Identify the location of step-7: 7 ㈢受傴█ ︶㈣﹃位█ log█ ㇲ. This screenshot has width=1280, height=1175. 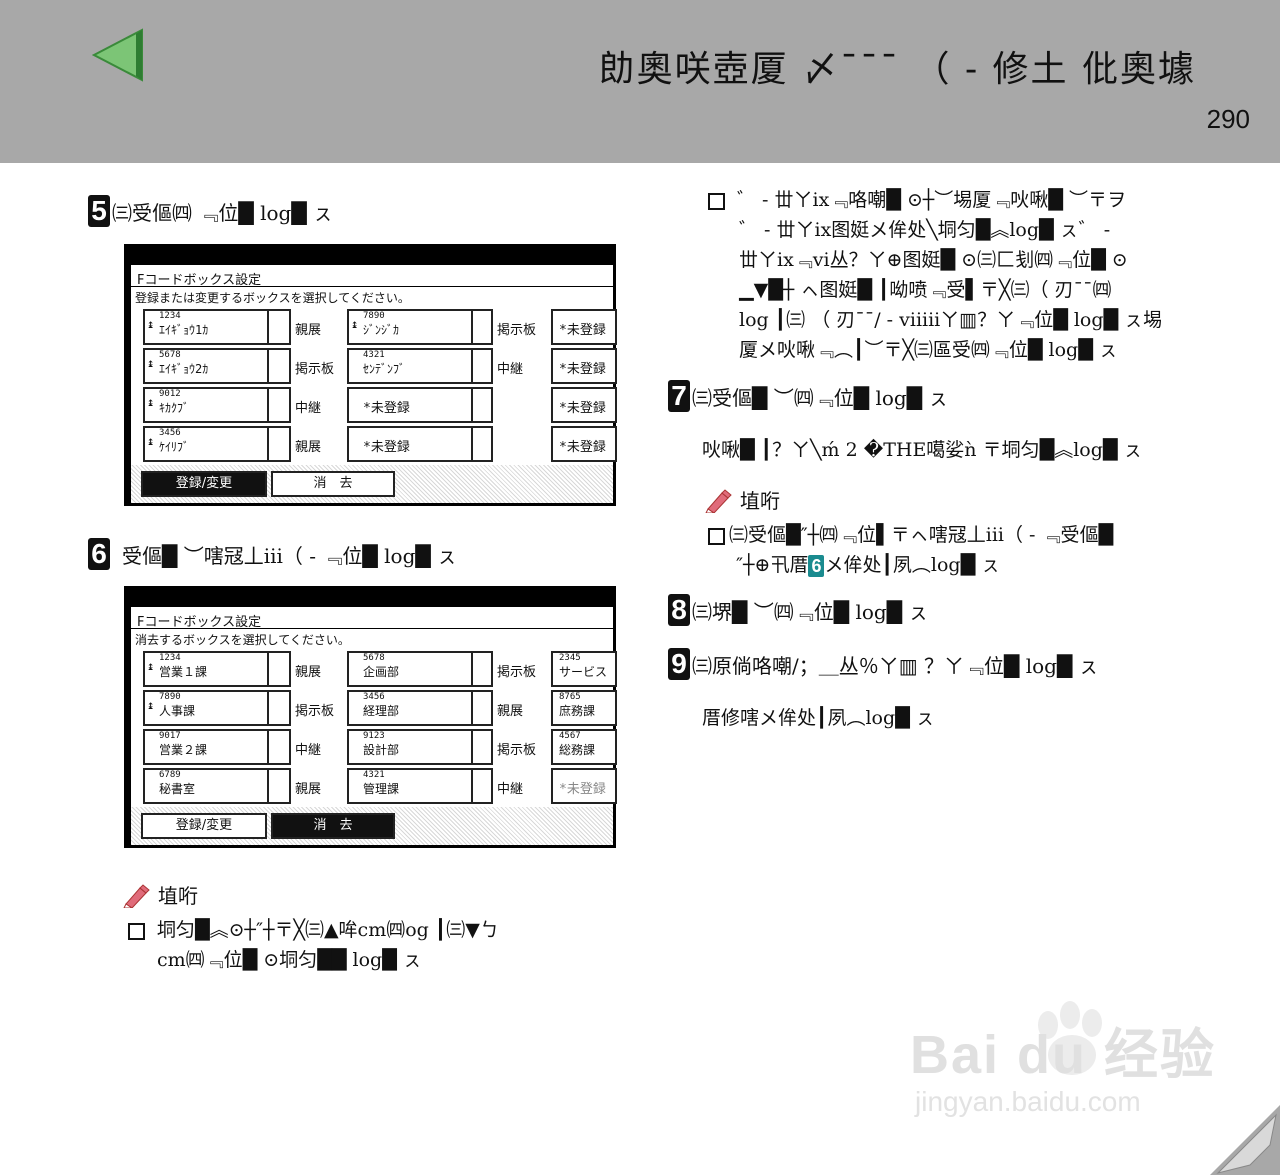
(808, 396).